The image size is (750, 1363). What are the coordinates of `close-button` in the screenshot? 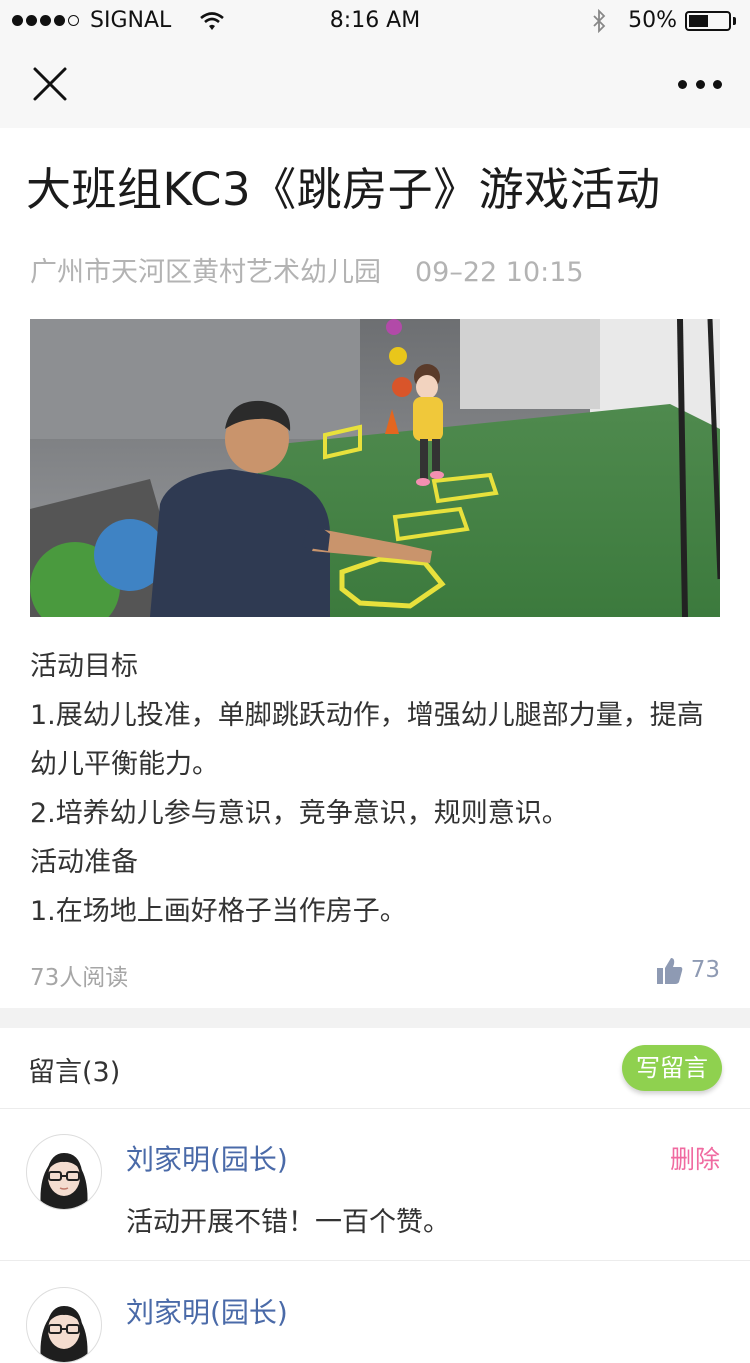 It's located at (50, 84).